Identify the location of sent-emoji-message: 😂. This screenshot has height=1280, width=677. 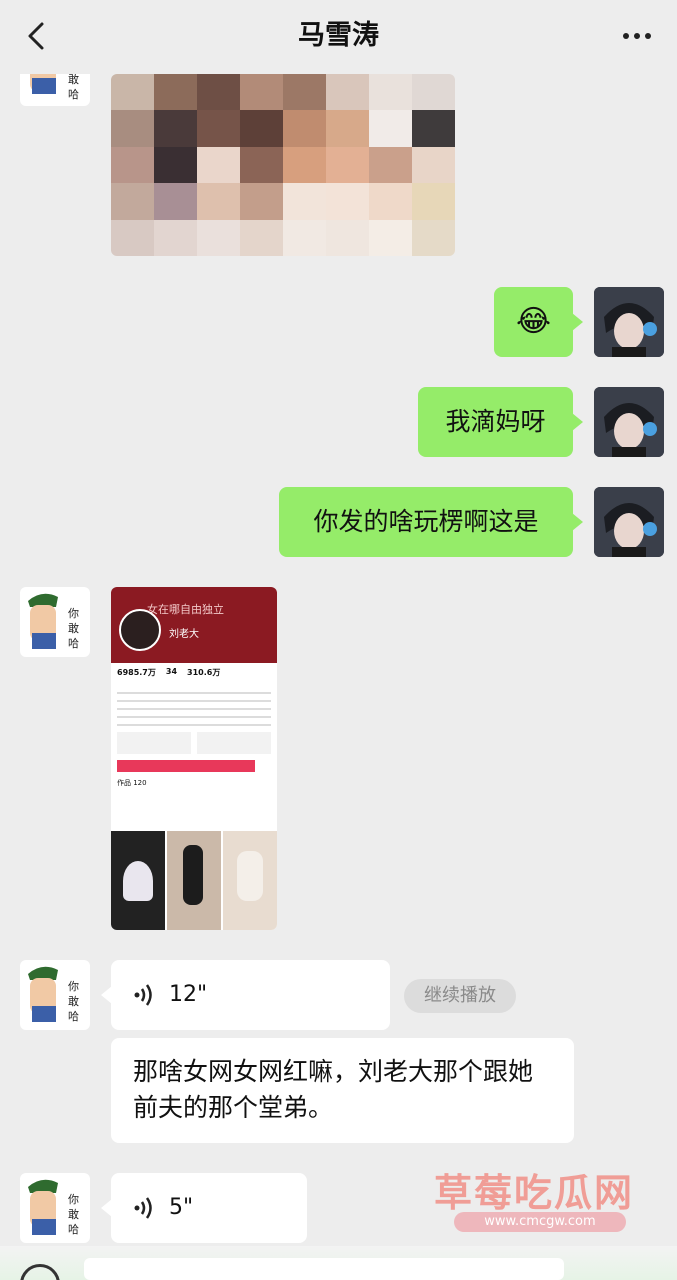
(538, 322).